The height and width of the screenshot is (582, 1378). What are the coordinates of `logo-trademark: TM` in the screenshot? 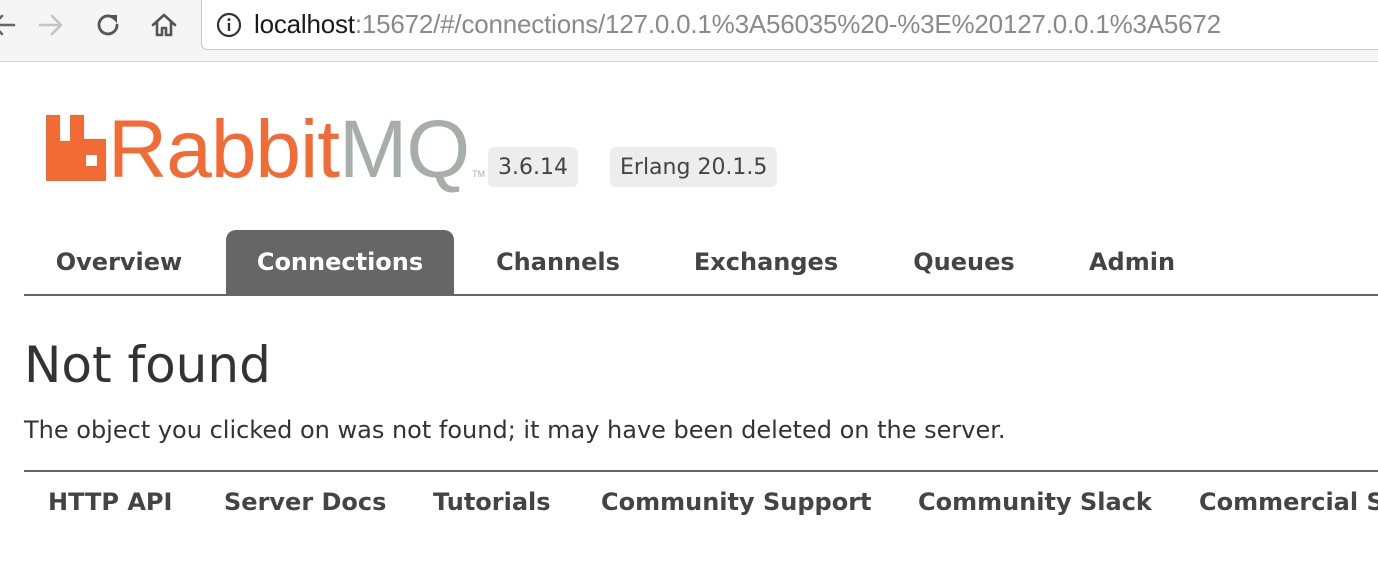 It's located at (479, 174).